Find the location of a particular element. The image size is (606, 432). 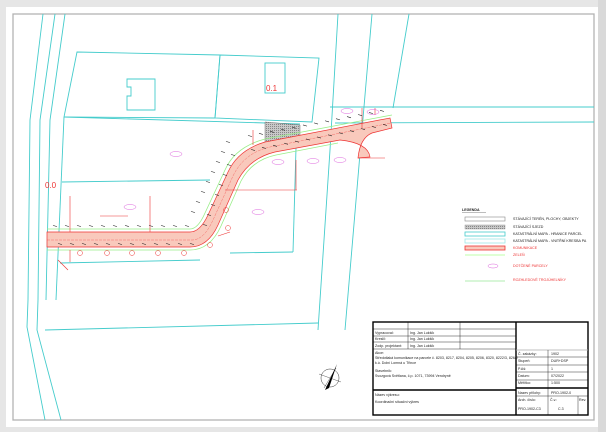

legend-item-parcel-border: KATASTRÁLNÍ MAPA - HRANICE PARCEL is located at coordinates (547, 234).